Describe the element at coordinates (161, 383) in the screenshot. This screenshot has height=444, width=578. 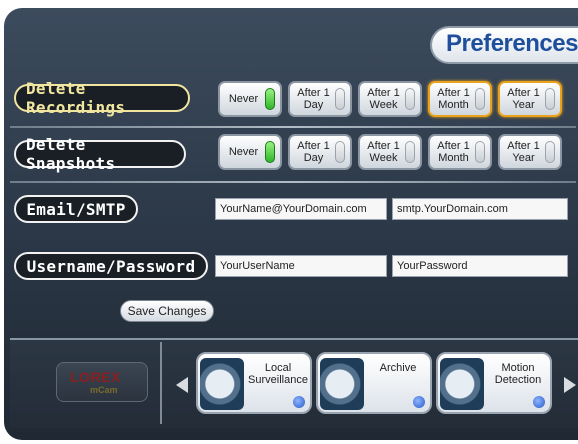
I see `vertical-divider` at that location.